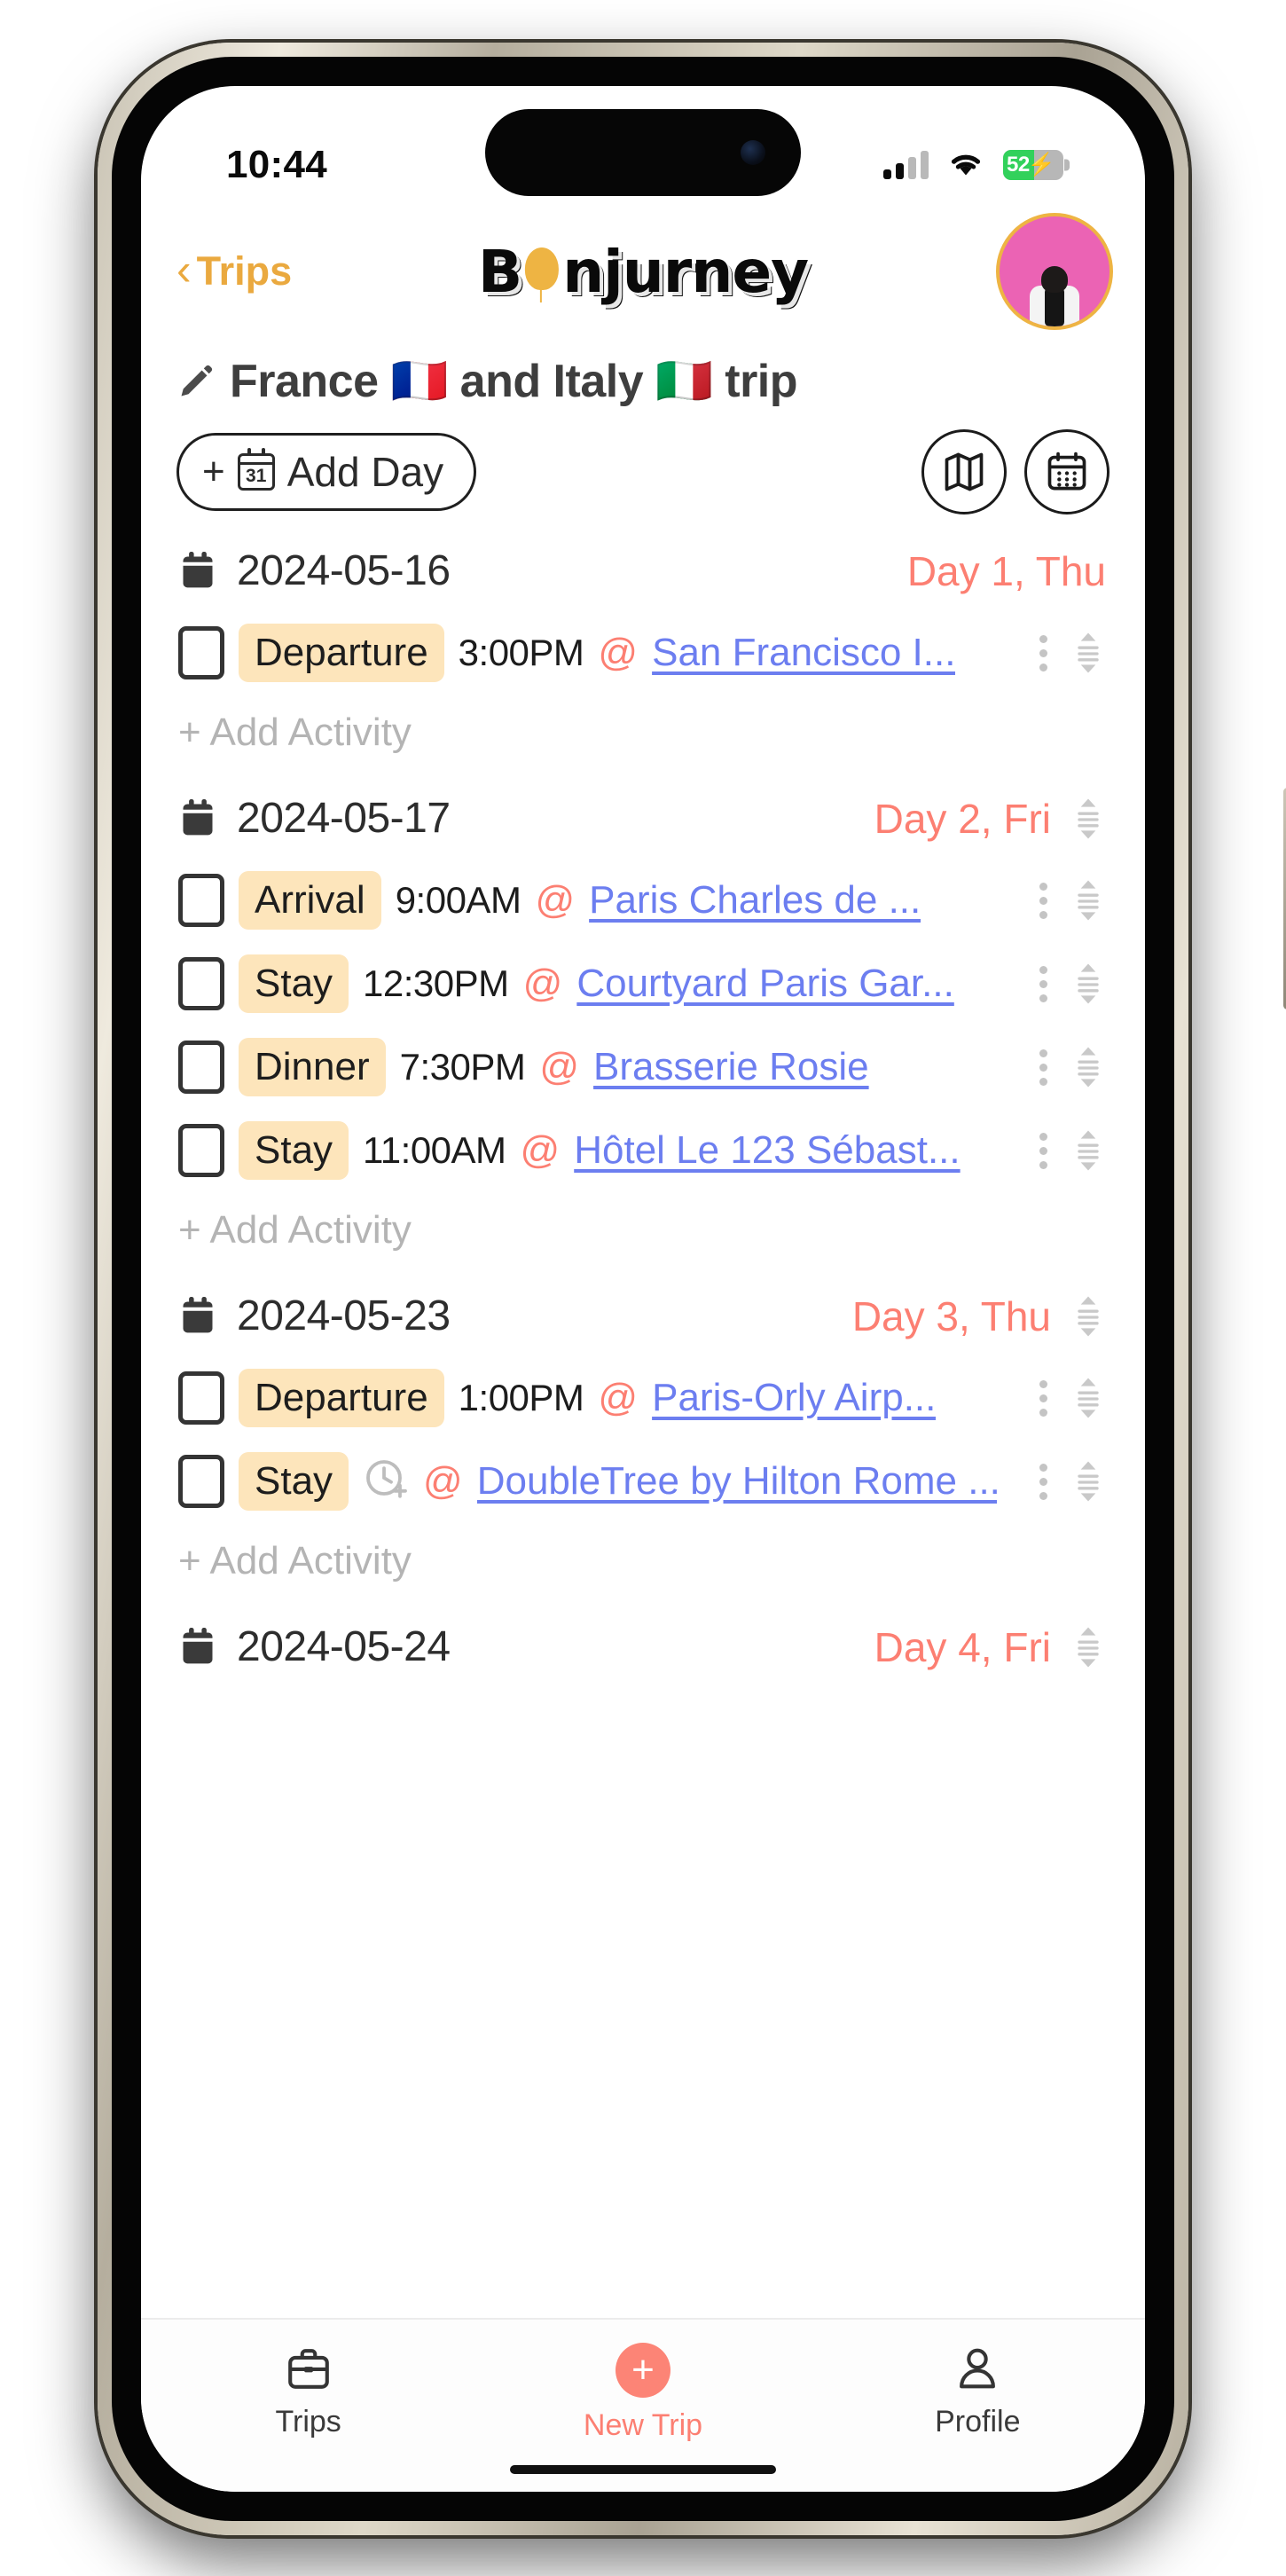 This screenshot has height=2576, width=1286. What do you see at coordinates (643, 475) in the screenshot?
I see `trip-actions-row: + 31 Add Day` at bounding box center [643, 475].